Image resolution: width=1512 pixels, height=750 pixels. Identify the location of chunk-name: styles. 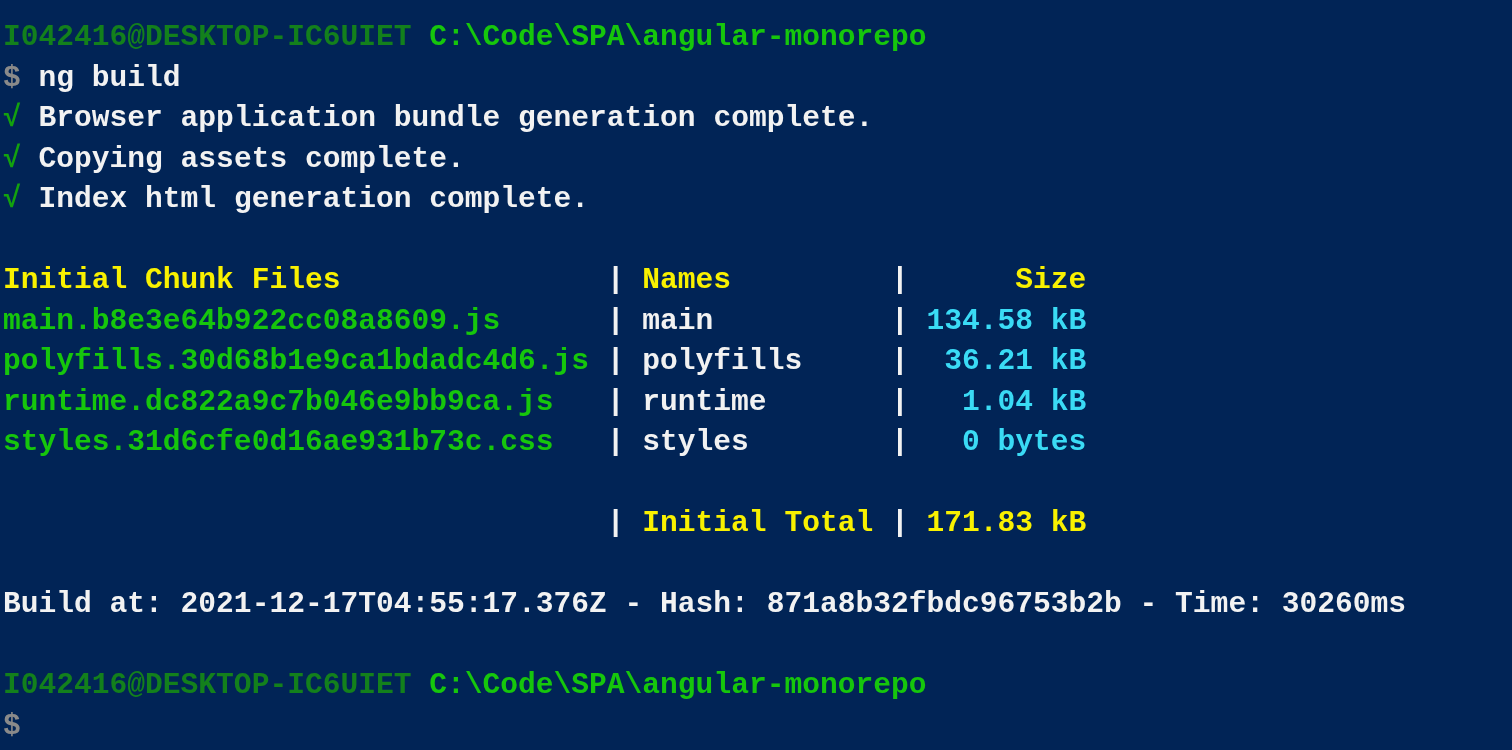
(696, 442).